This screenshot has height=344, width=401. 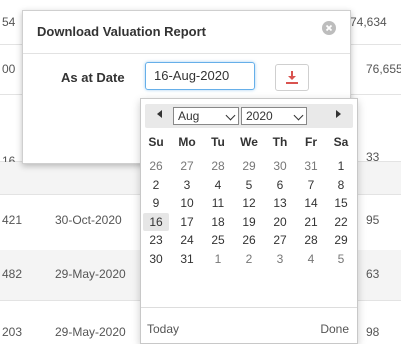 I want to click on as-at-date-input: 16-Aug-2020, so click(x=200, y=76).